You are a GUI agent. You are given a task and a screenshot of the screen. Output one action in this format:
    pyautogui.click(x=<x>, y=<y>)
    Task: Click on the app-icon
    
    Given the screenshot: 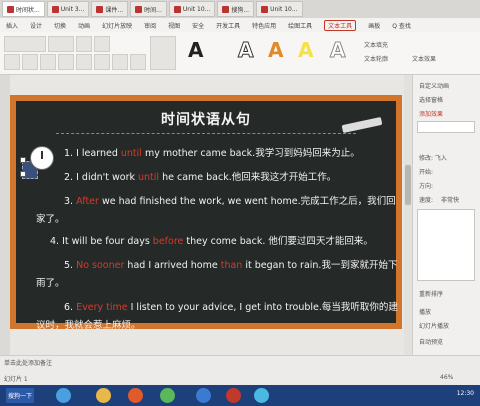 What is the action you would take?
    pyautogui.click(x=261, y=395)
    